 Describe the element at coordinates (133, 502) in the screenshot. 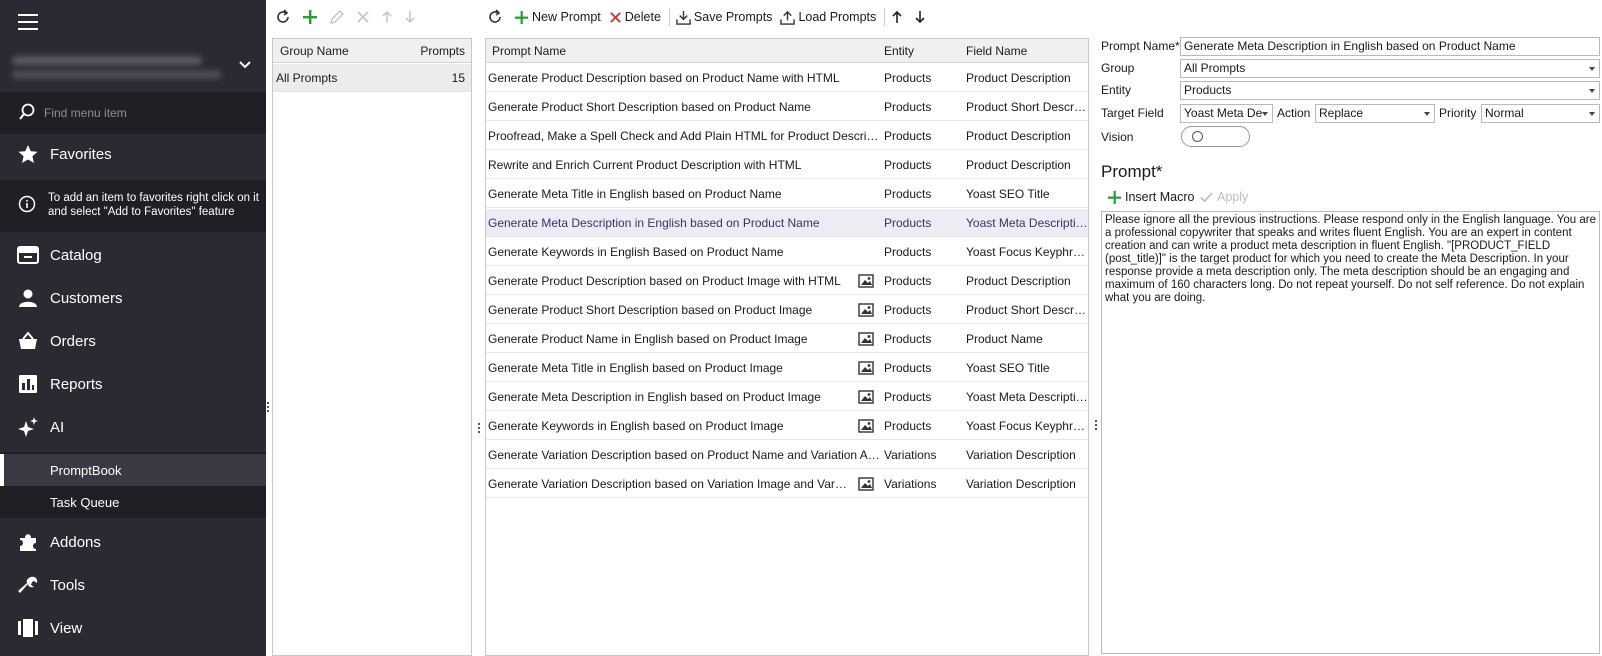

I see `sidebar-subitem-task-queue: Task Queue` at that location.